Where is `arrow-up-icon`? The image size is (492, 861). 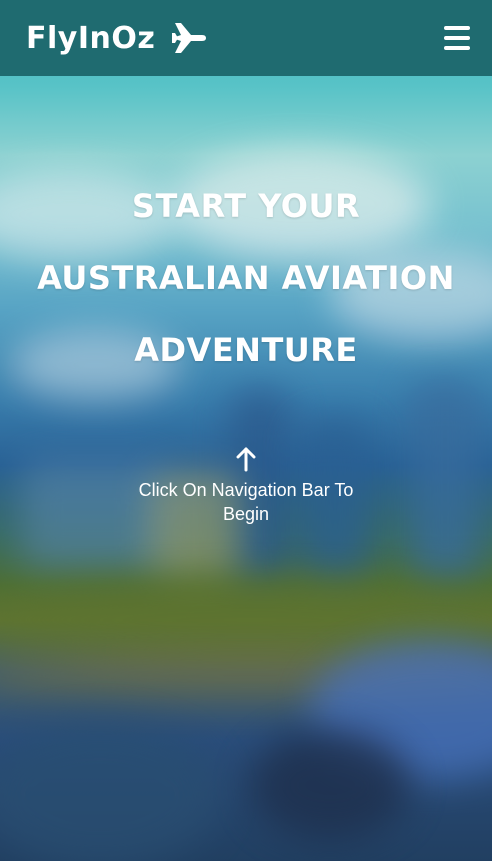
arrow-up-icon is located at coordinates (246, 459).